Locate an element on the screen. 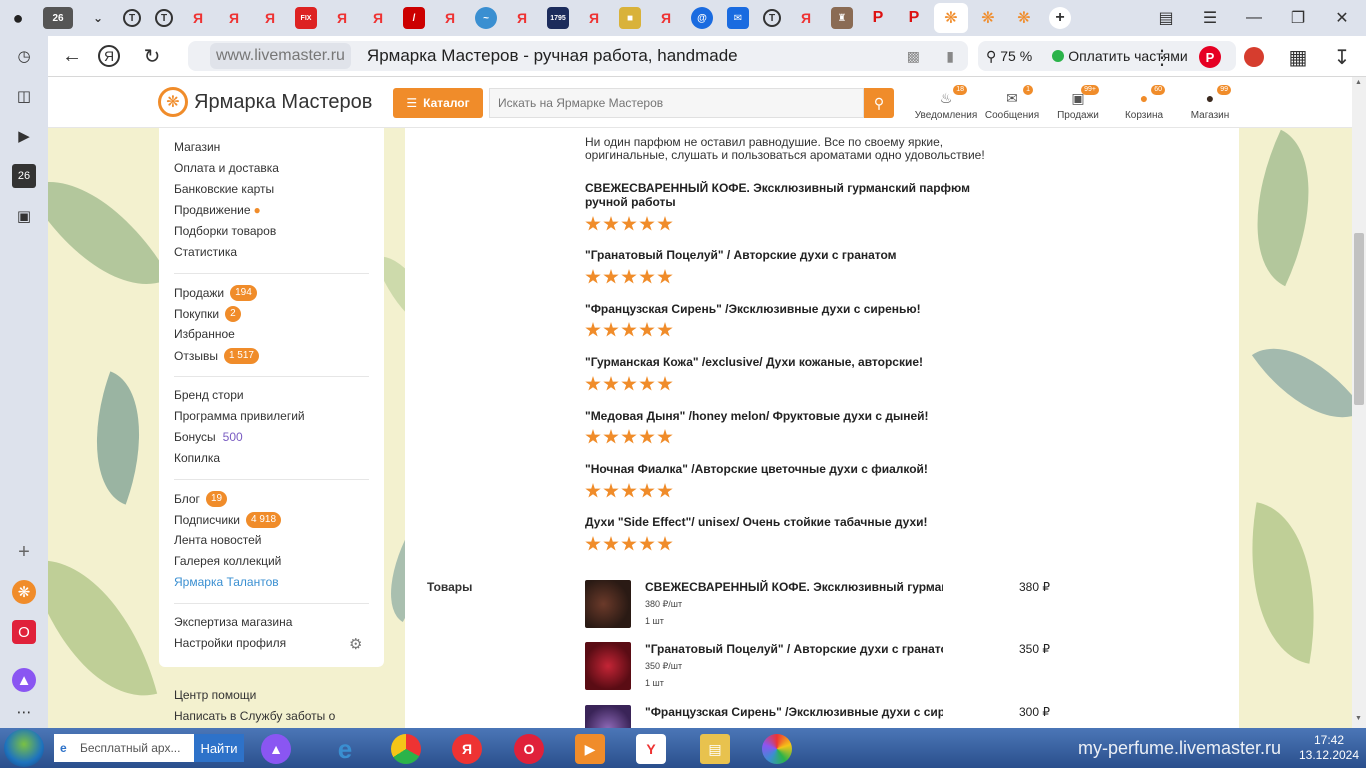  header-notifications: ♨ 18 Уведомления is located at coordinates (946, 103).